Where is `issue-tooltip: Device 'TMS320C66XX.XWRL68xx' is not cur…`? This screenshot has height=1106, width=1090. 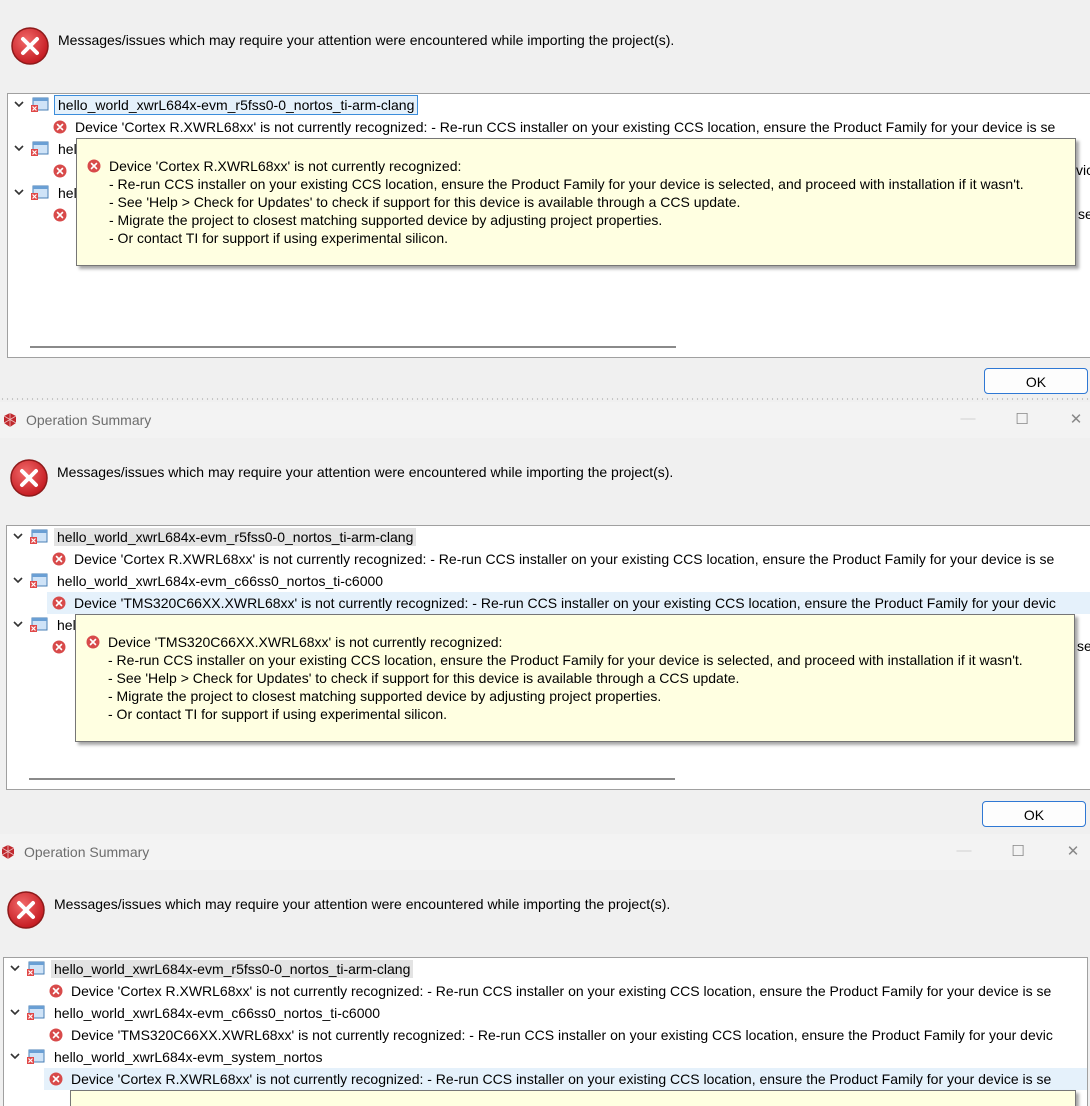 issue-tooltip: Device 'TMS320C66XX.XWRL68xx' is not cur… is located at coordinates (575, 678).